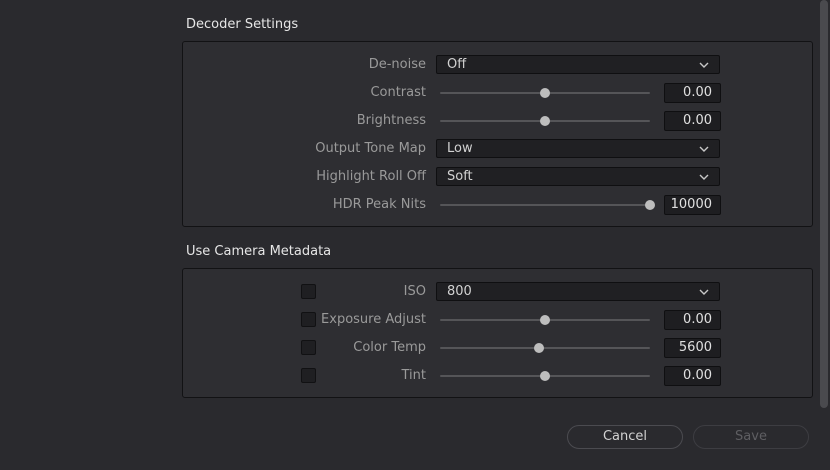  I want to click on brightness-slider-thumb, so click(545, 121).